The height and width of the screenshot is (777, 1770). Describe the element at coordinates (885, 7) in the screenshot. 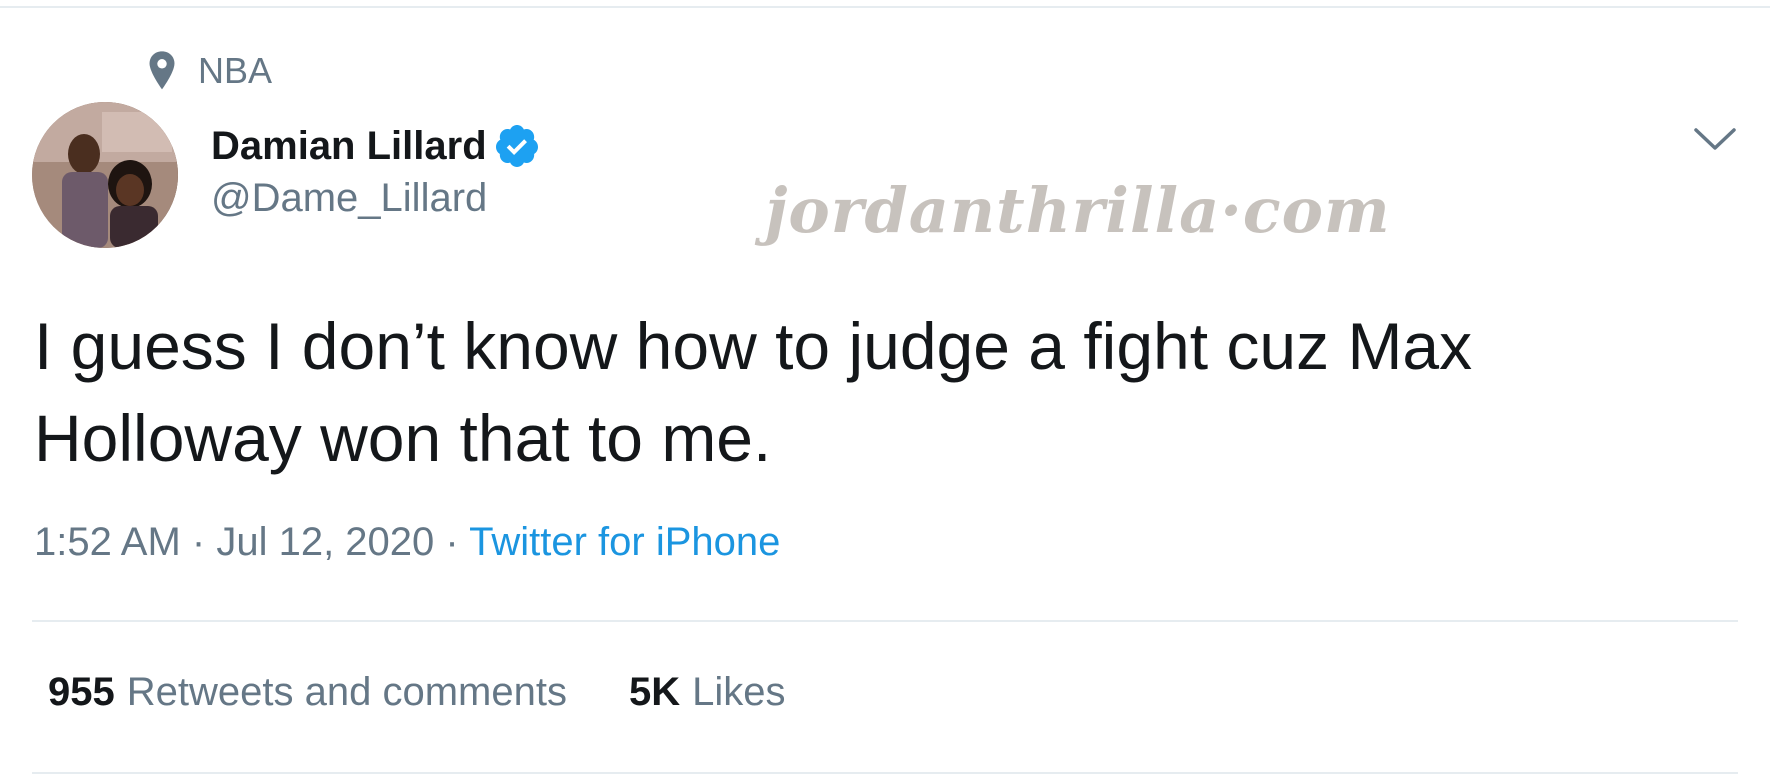

I see `top-divider` at that location.